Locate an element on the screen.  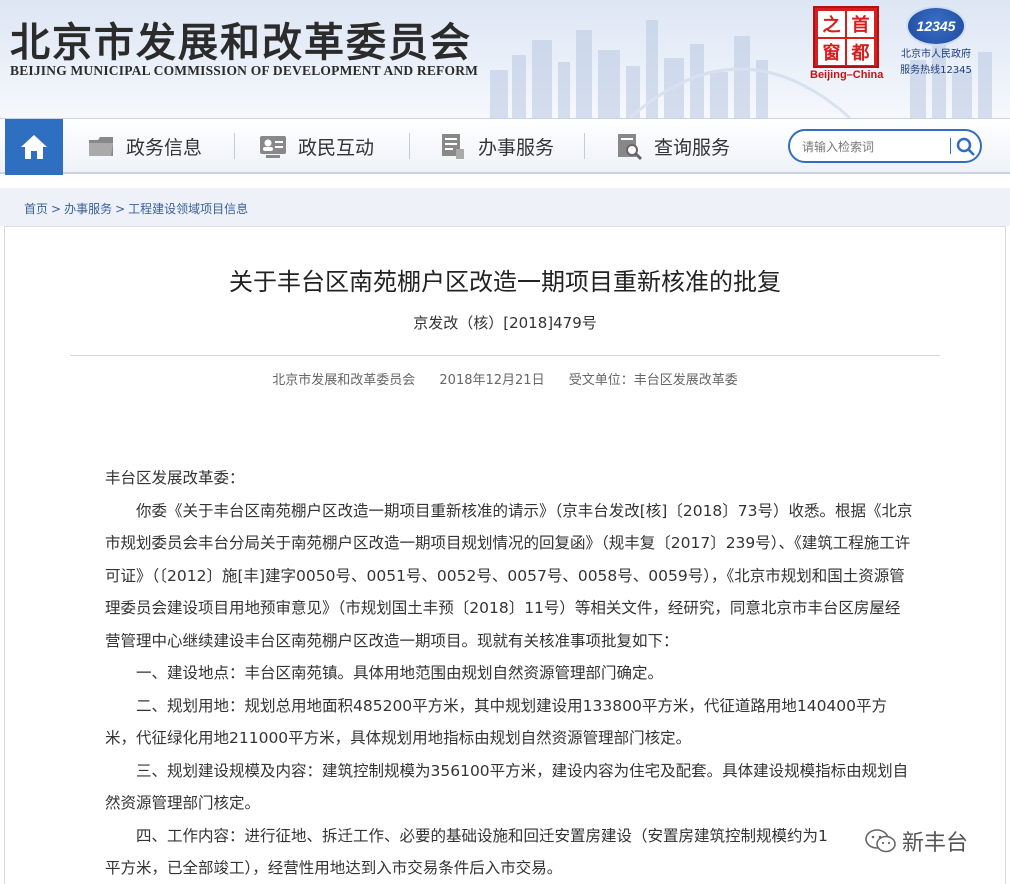
document-hand-icon is located at coordinates (453, 146).